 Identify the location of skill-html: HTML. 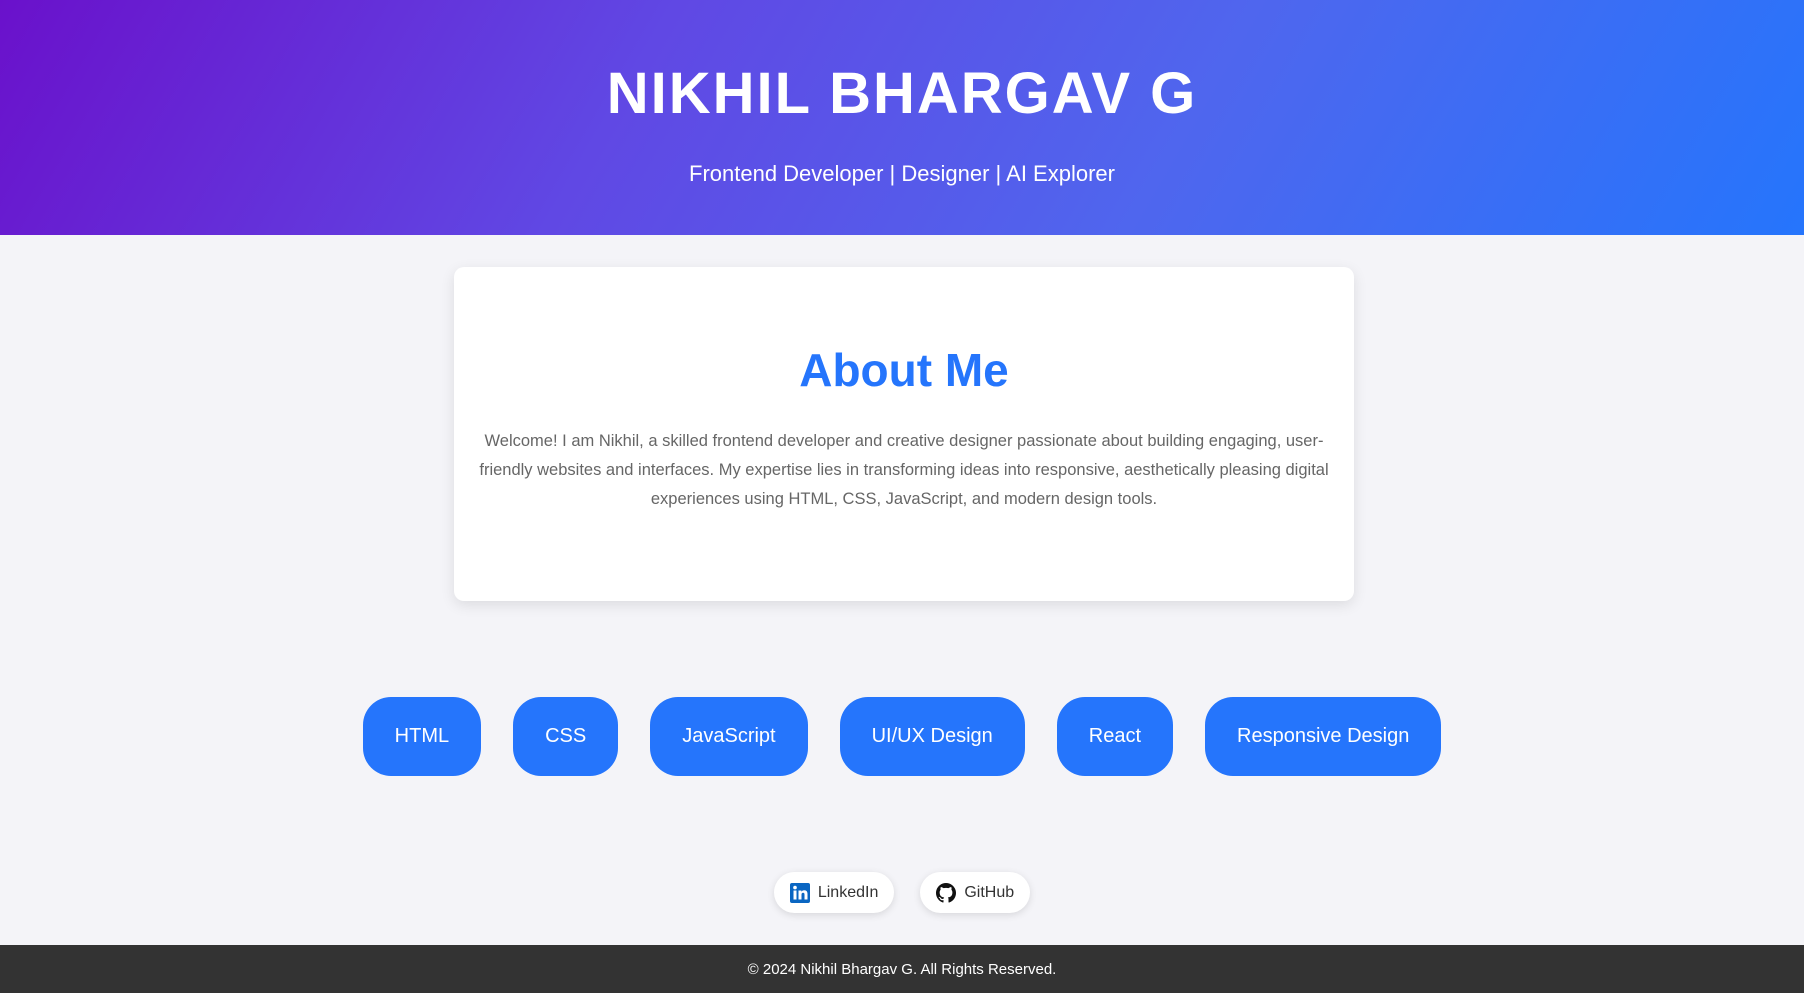
(422, 736).